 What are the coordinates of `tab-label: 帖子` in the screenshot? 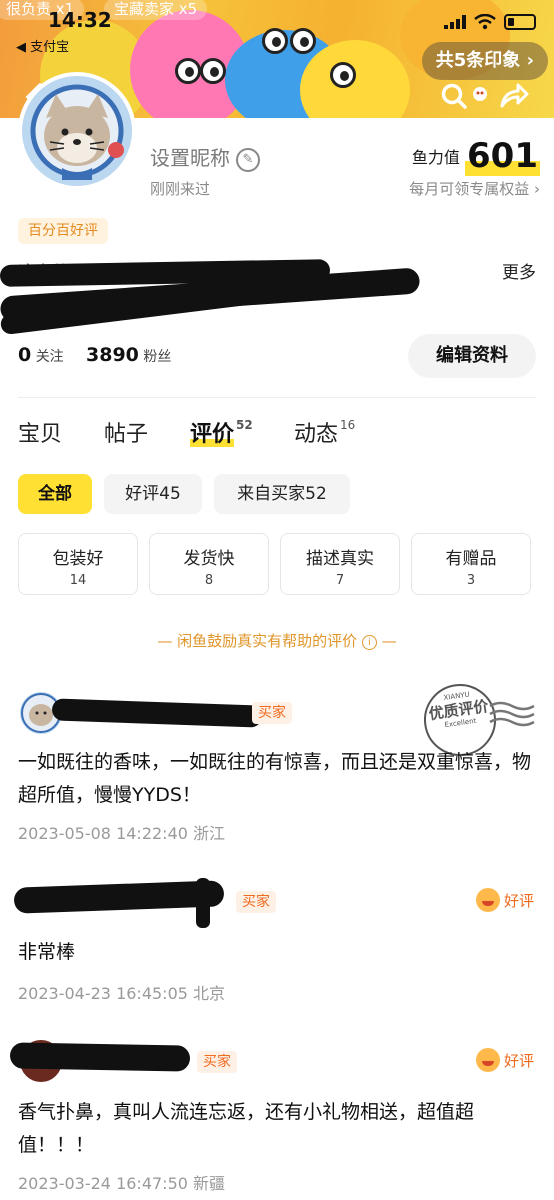 It's located at (126, 434).